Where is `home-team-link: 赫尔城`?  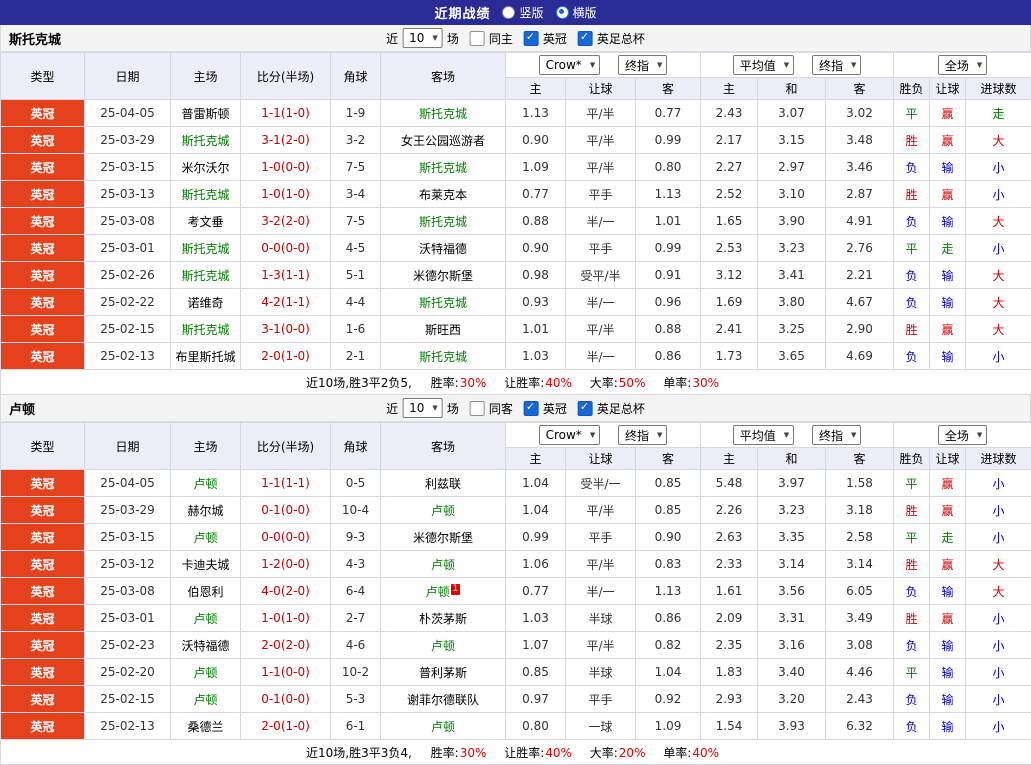 home-team-link: 赫尔城 is located at coordinates (205, 511).